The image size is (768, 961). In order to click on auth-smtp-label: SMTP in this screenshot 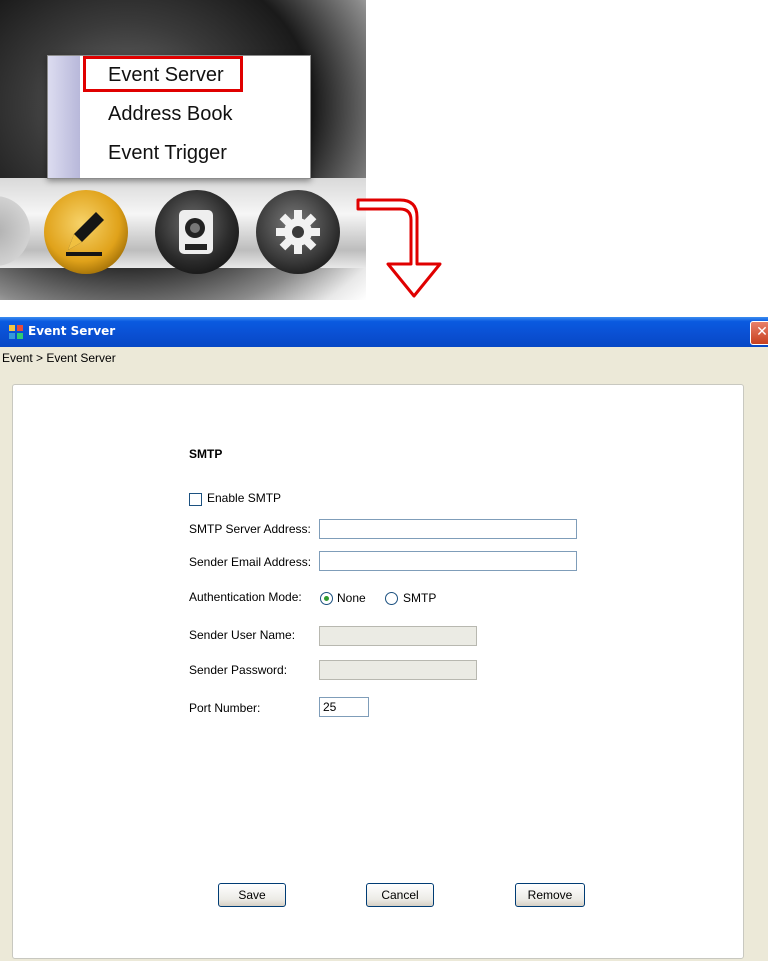, I will do `click(420, 598)`.